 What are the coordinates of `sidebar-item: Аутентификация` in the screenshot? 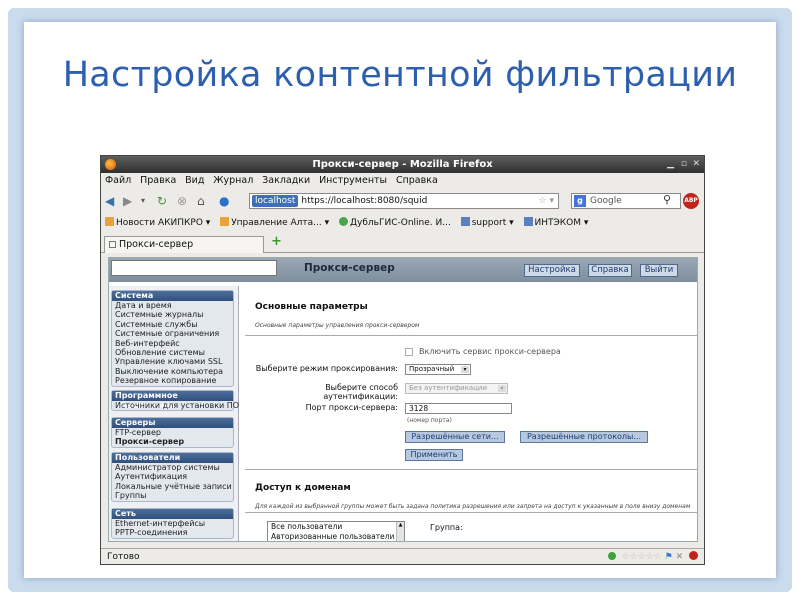 It's located at (172, 476).